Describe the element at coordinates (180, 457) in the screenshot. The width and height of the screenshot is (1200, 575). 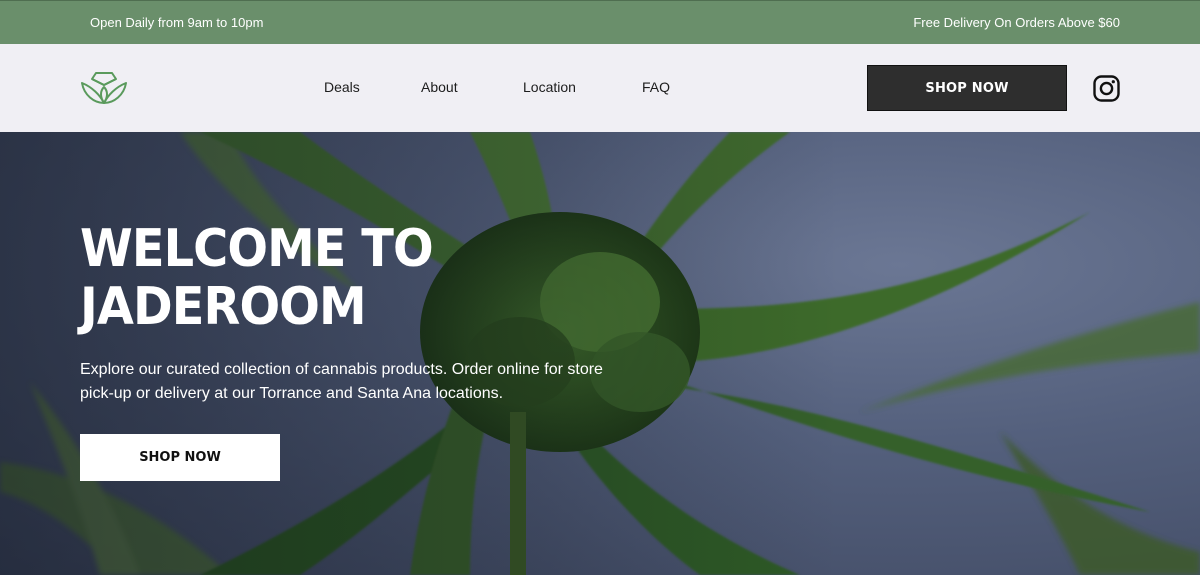
I see `hero-shop-now-button: SHOP NOW` at that location.